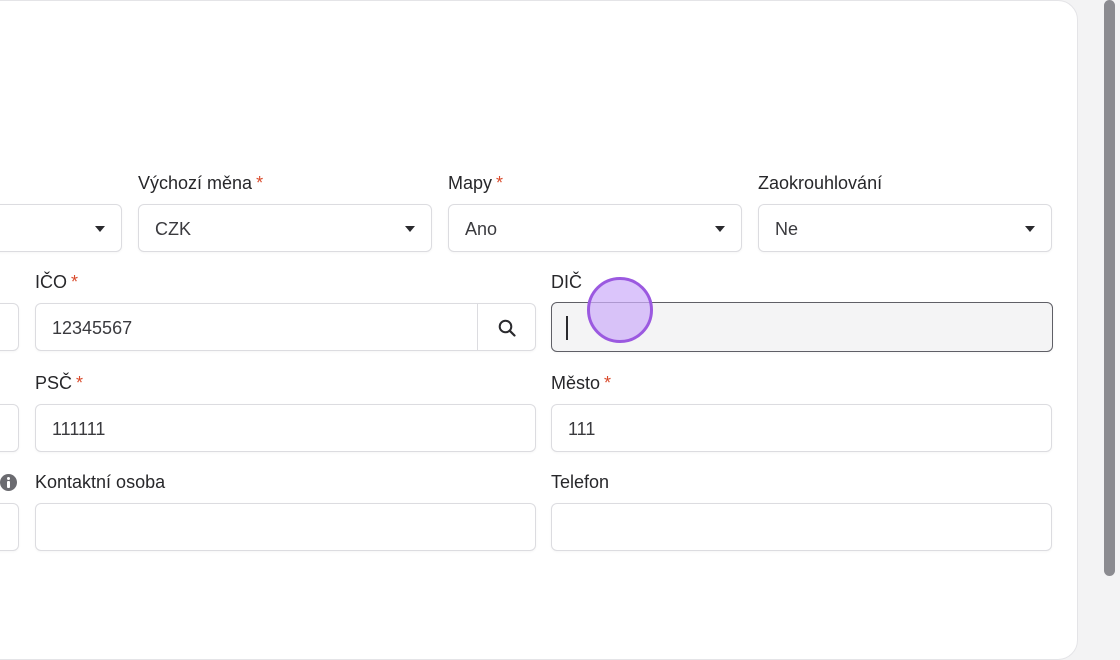 This screenshot has width=1120, height=660. Describe the element at coordinates (581, 383) in the screenshot. I see `city-label: Město *` at that location.